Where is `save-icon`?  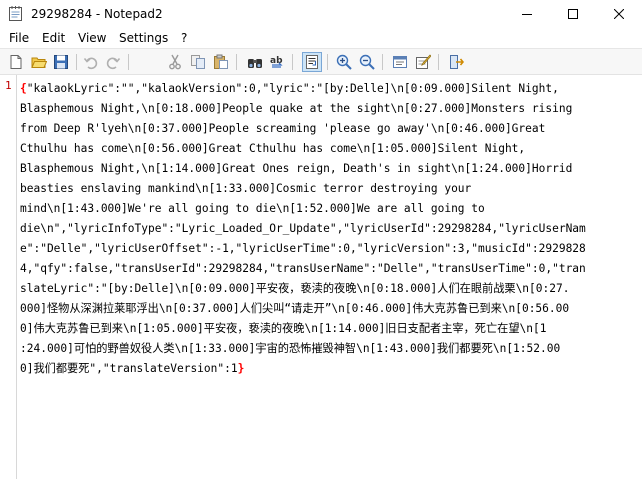
save-icon is located at coordinates (61, 62).